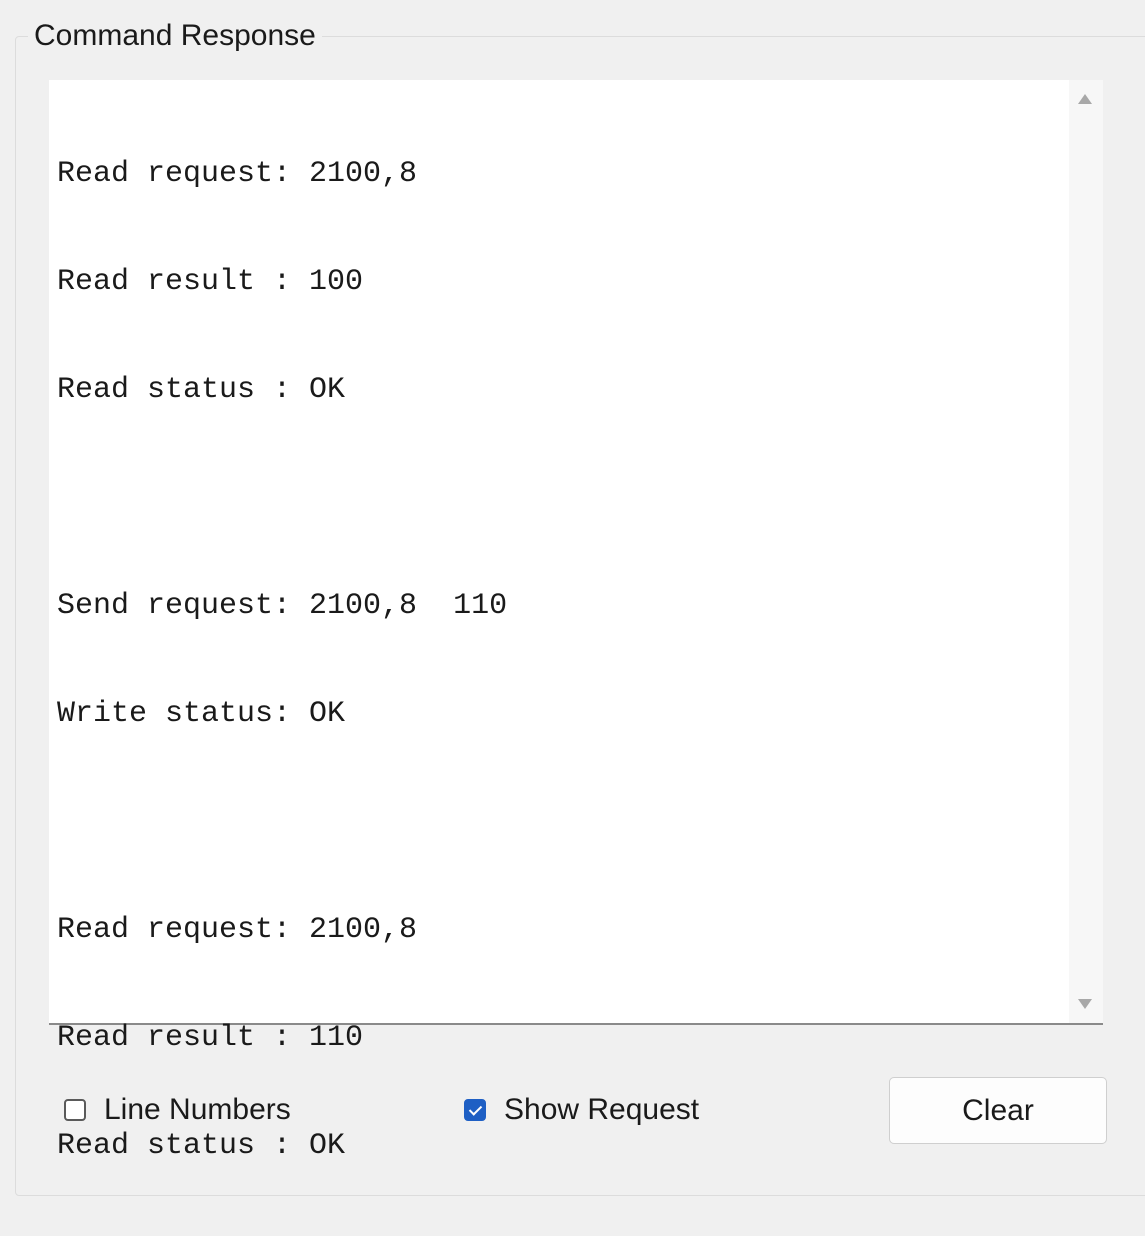 Image resolution: width=1145 pixels, height=1236 pixels. I want to click on show-request-label: Show Request, so click(602, 1109).